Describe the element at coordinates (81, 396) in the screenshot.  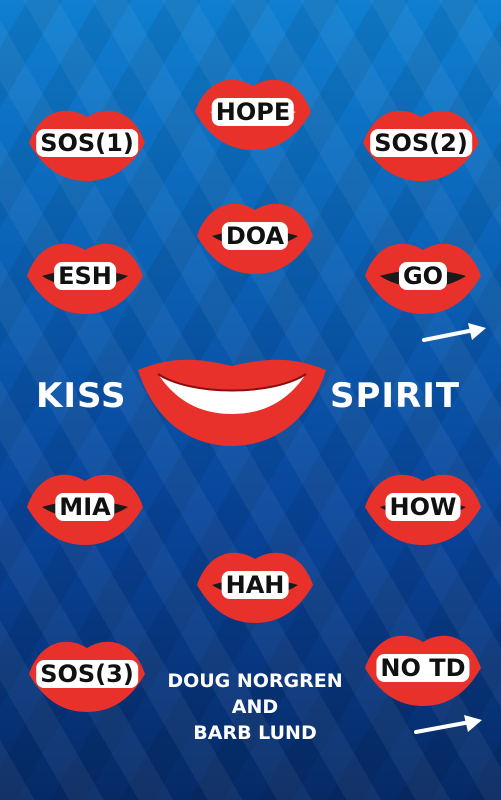
I see `word-kiss: KISS` at that location.